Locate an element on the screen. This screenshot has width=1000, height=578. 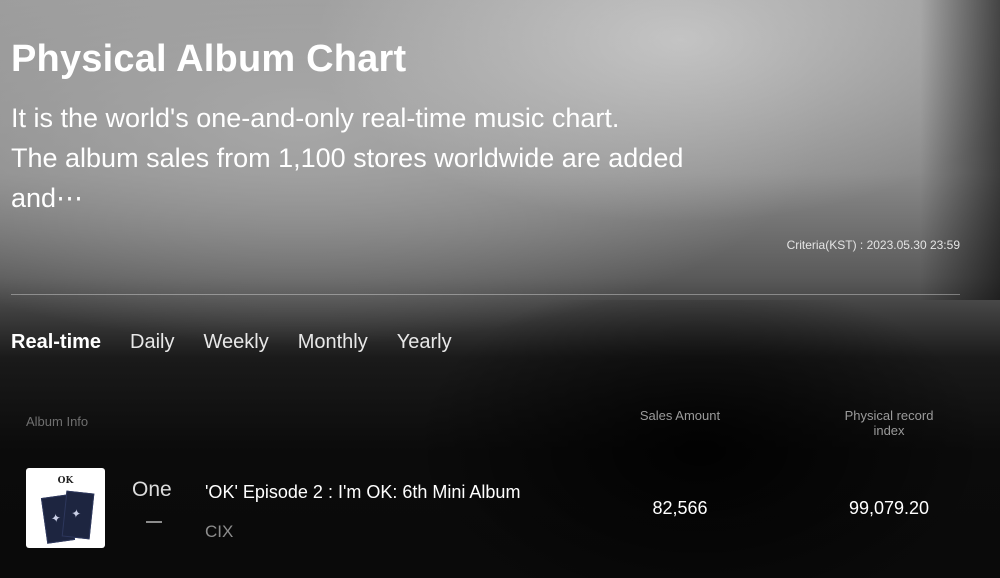
column-header-physical-index: Physical record index is located at coordinates (889, 423).